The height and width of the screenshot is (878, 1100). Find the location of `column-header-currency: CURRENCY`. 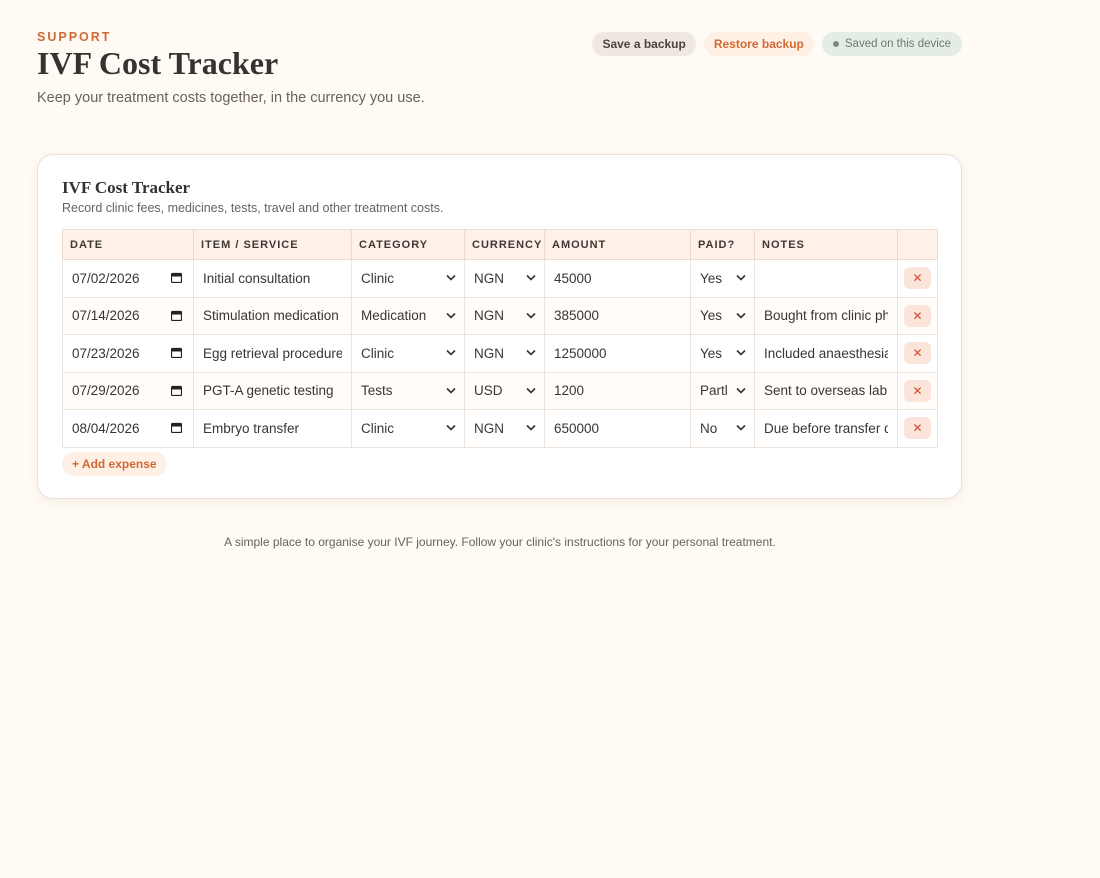

column-header-currency: CURRENCY is located at coordinates (504, 244).